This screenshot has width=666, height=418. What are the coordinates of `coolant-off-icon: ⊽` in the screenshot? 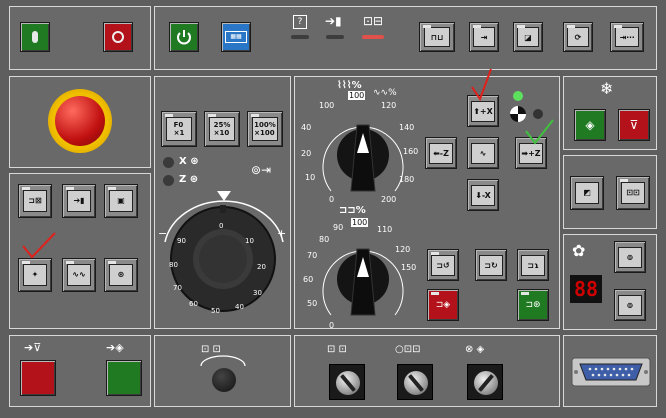 It's located at (634, 125).